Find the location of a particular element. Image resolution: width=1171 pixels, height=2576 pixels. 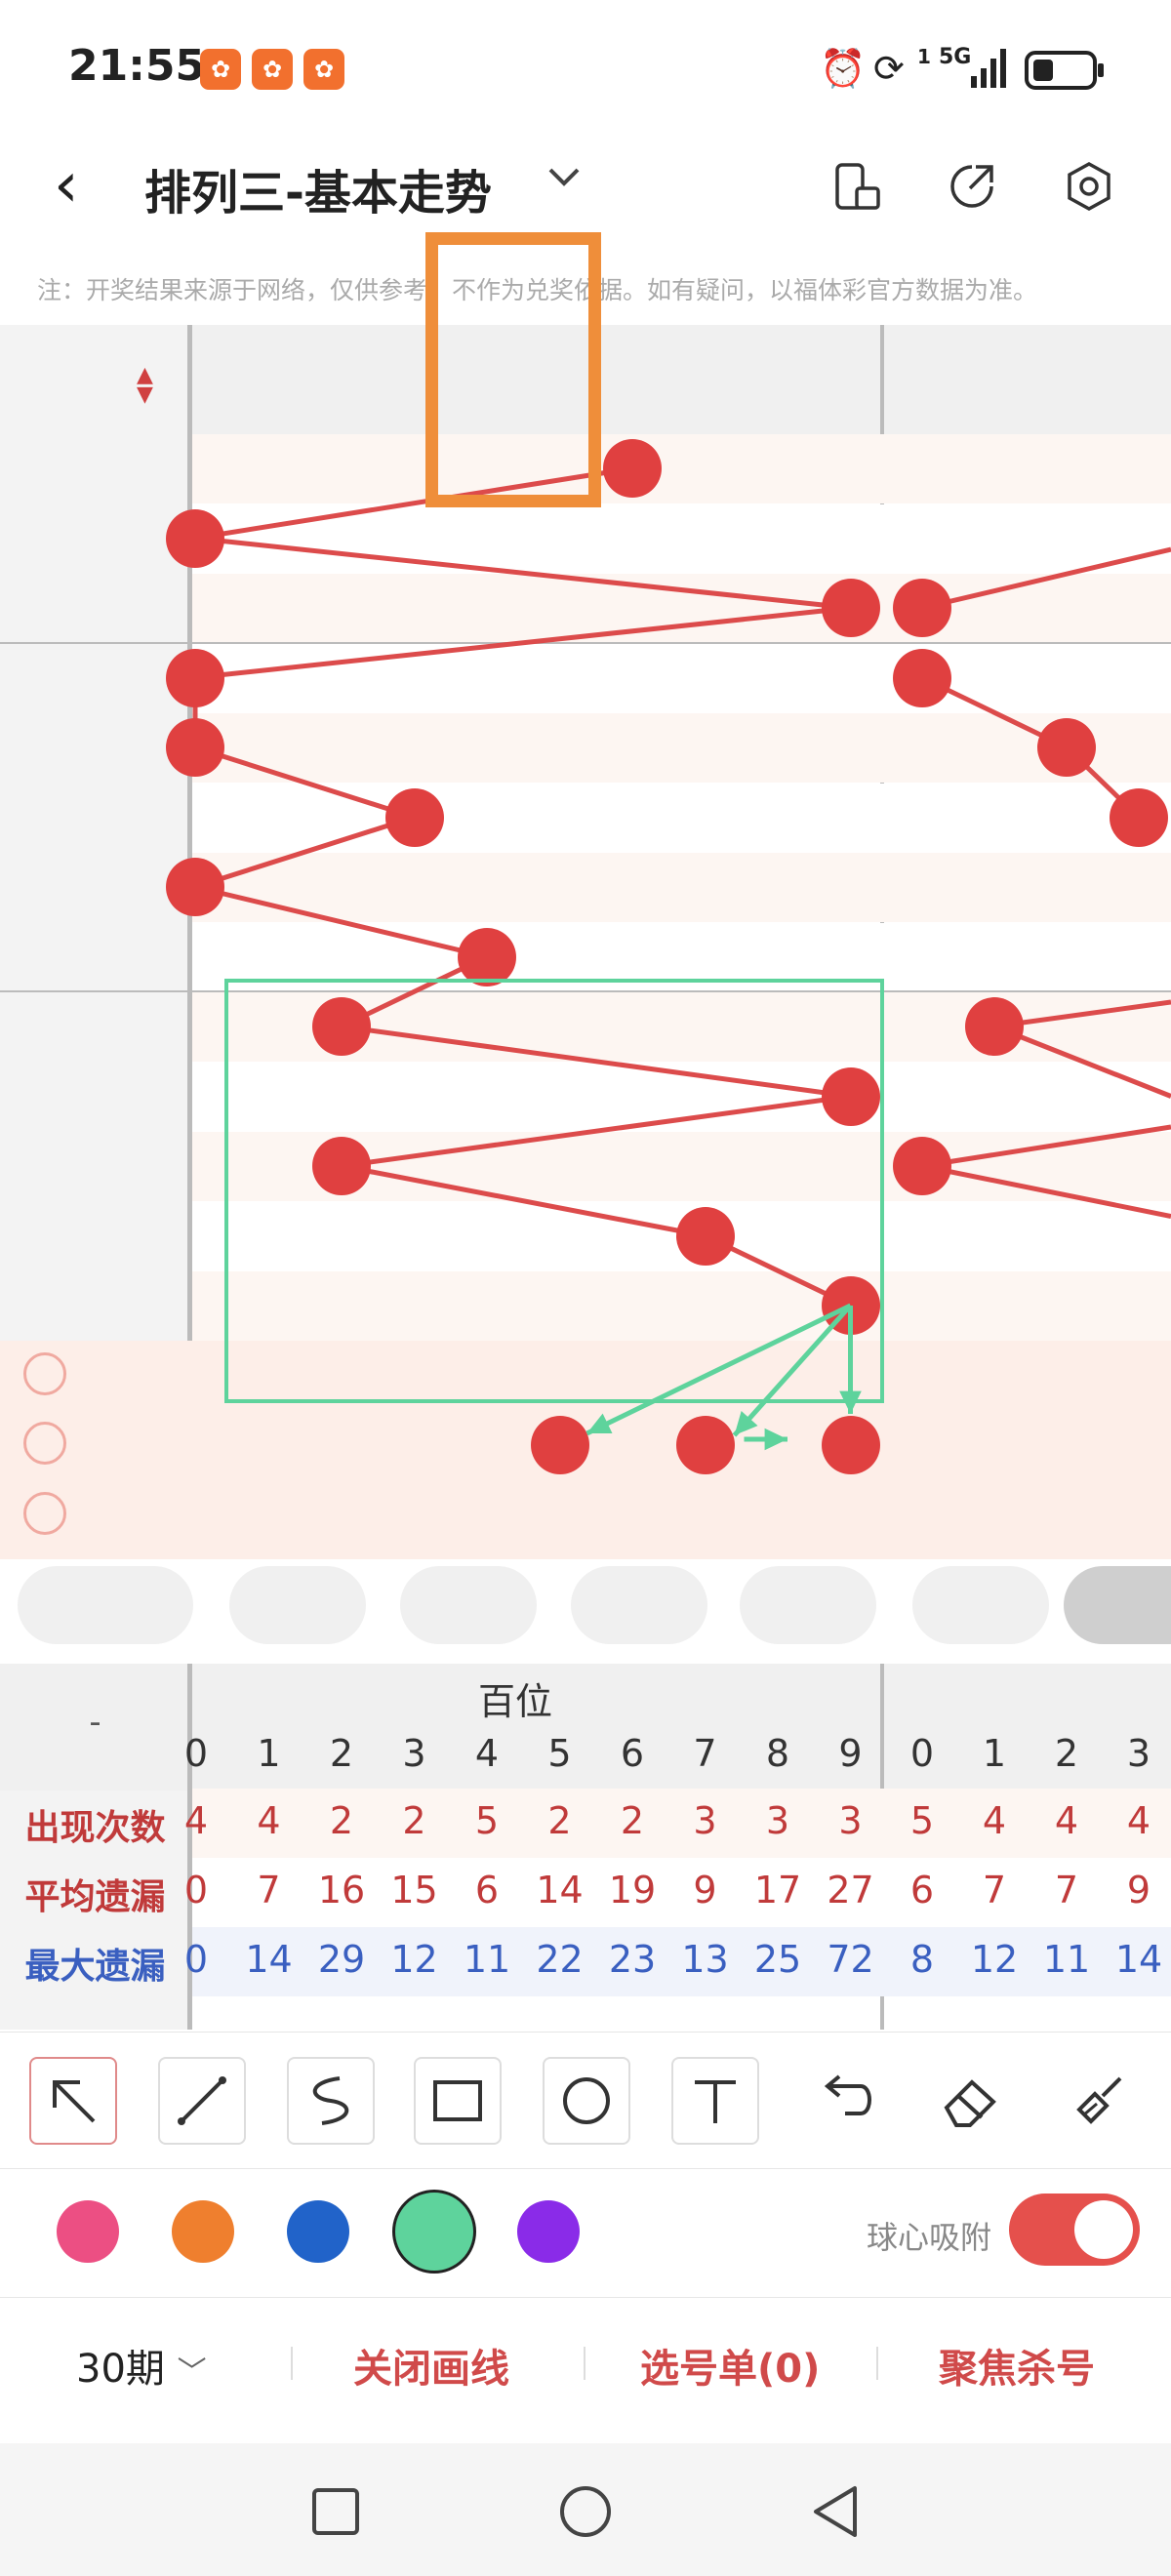

recent-apps-icon is located at coordinates (335, 2513).